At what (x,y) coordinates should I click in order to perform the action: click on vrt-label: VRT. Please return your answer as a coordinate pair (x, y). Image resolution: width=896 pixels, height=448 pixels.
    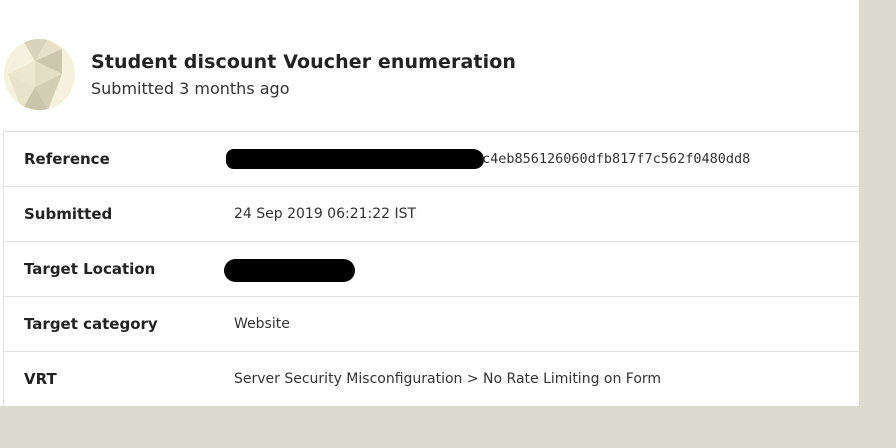
    Looking at the image, I should click on (40, 379).